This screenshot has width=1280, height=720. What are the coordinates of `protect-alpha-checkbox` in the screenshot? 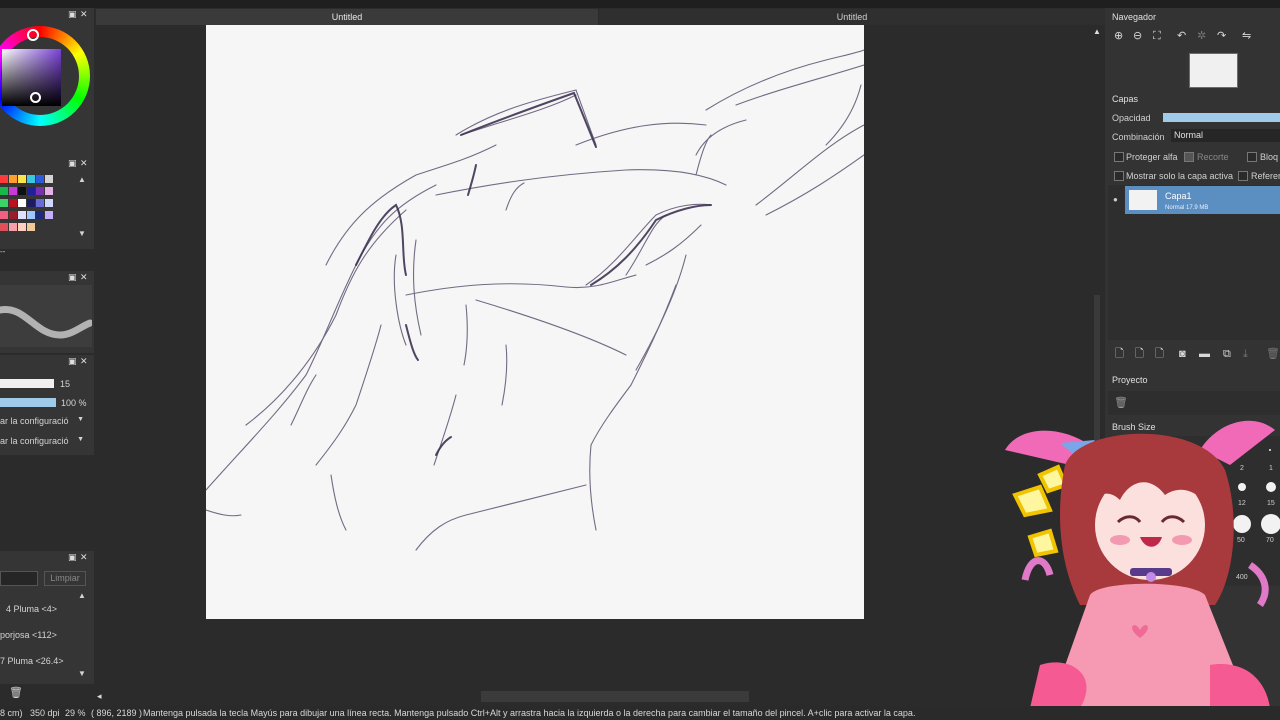 It's located at (1119, 157).